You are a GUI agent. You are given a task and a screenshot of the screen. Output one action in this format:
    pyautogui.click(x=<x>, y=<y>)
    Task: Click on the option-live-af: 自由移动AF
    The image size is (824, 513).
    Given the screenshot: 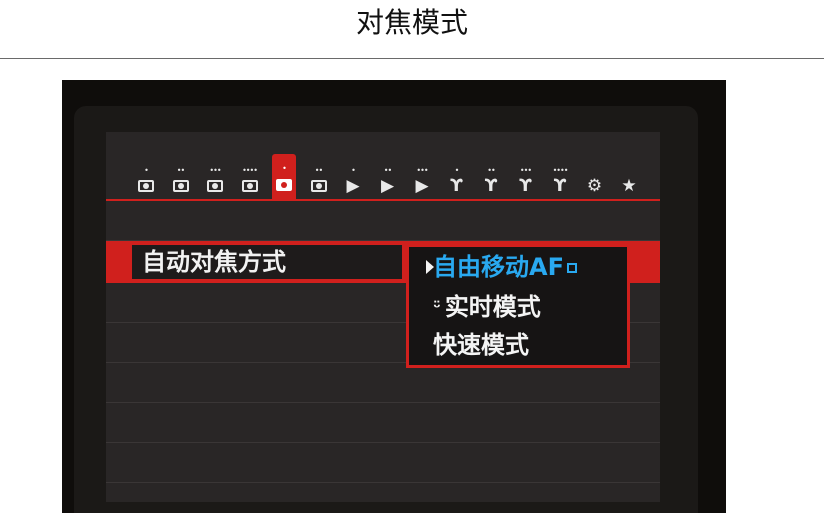 What is the action you would take?
    pyautogui.click(x=523, y=267)
    